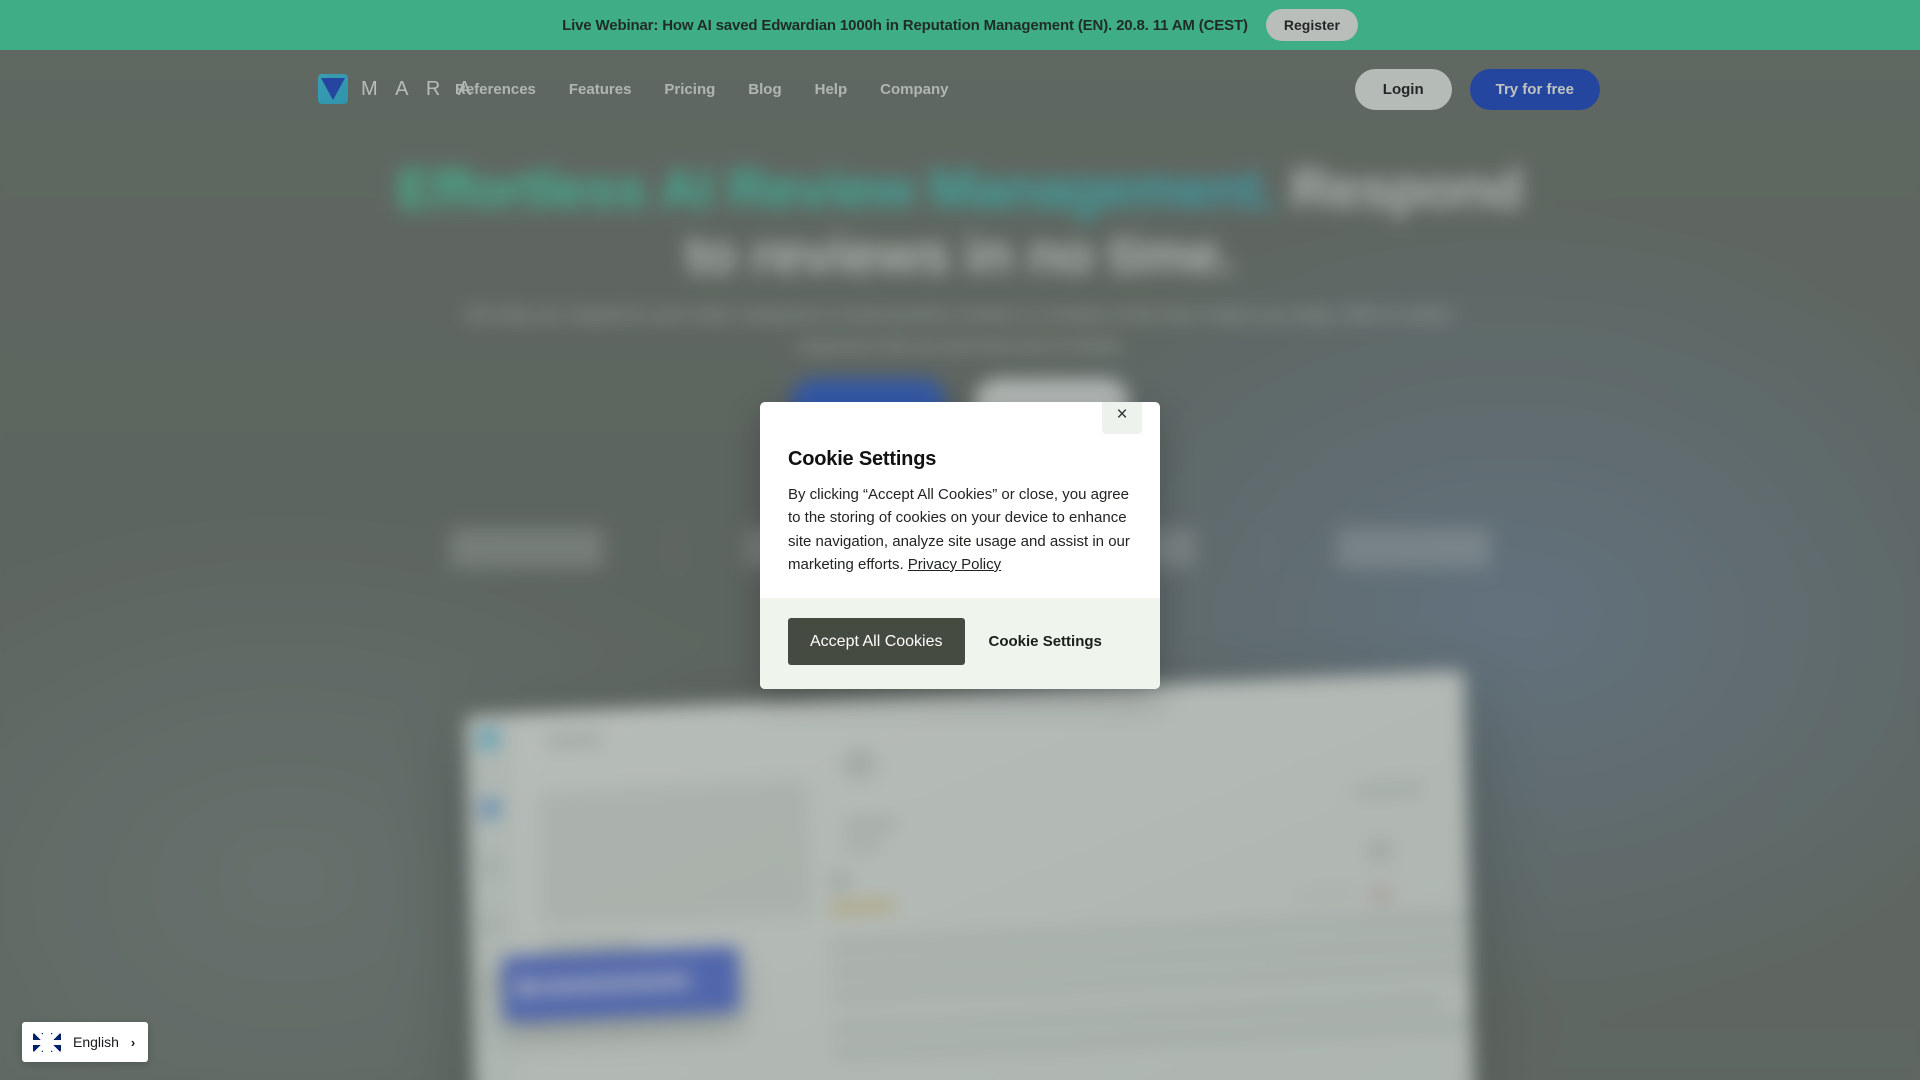  I want to click on cookie-settings-button: Cookie Settings, so click(1045, 641).